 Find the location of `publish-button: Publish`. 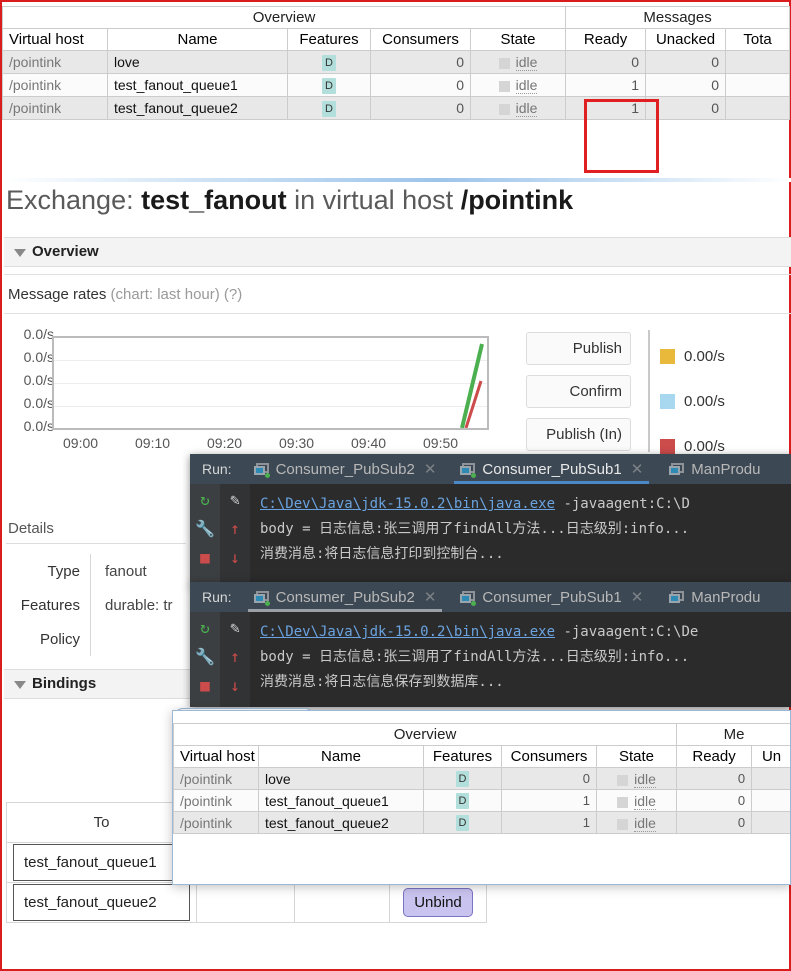

publish-button: Publish is located at coordinates (578, 348).